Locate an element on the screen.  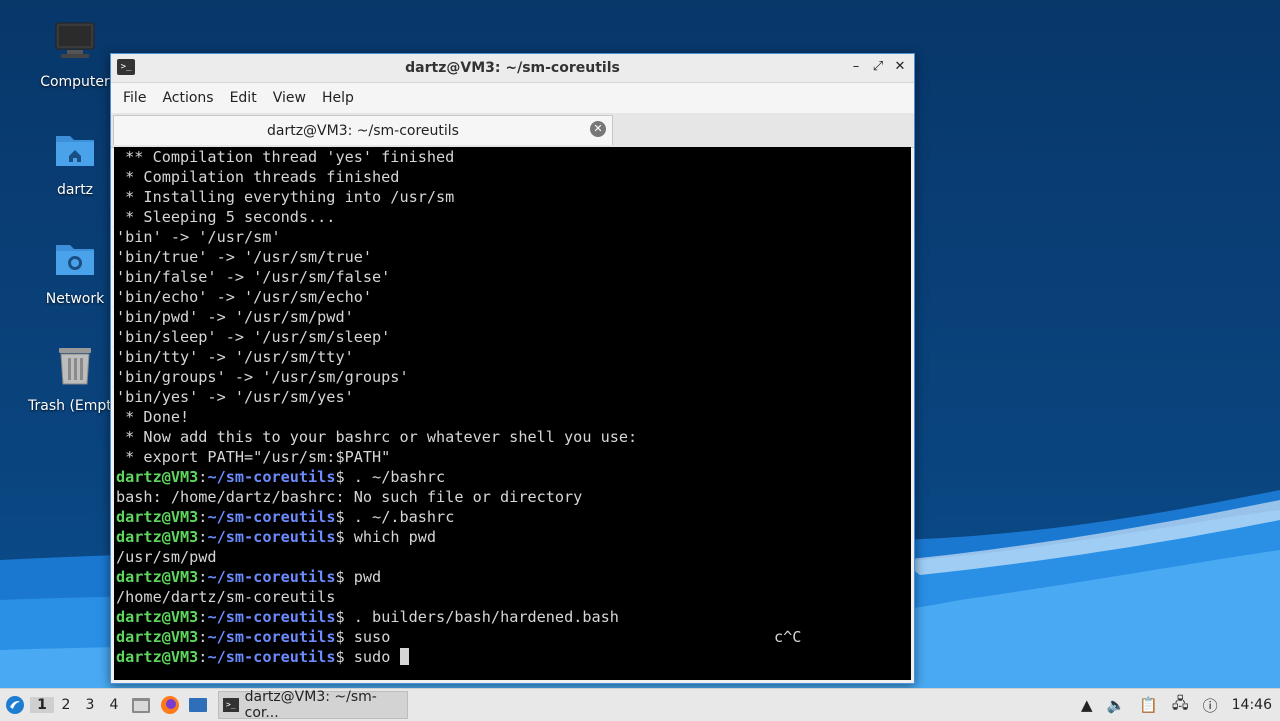
terminal-output-line: * export PATH="/usr/sm:$PATH" is located at coordinates (512, 457).